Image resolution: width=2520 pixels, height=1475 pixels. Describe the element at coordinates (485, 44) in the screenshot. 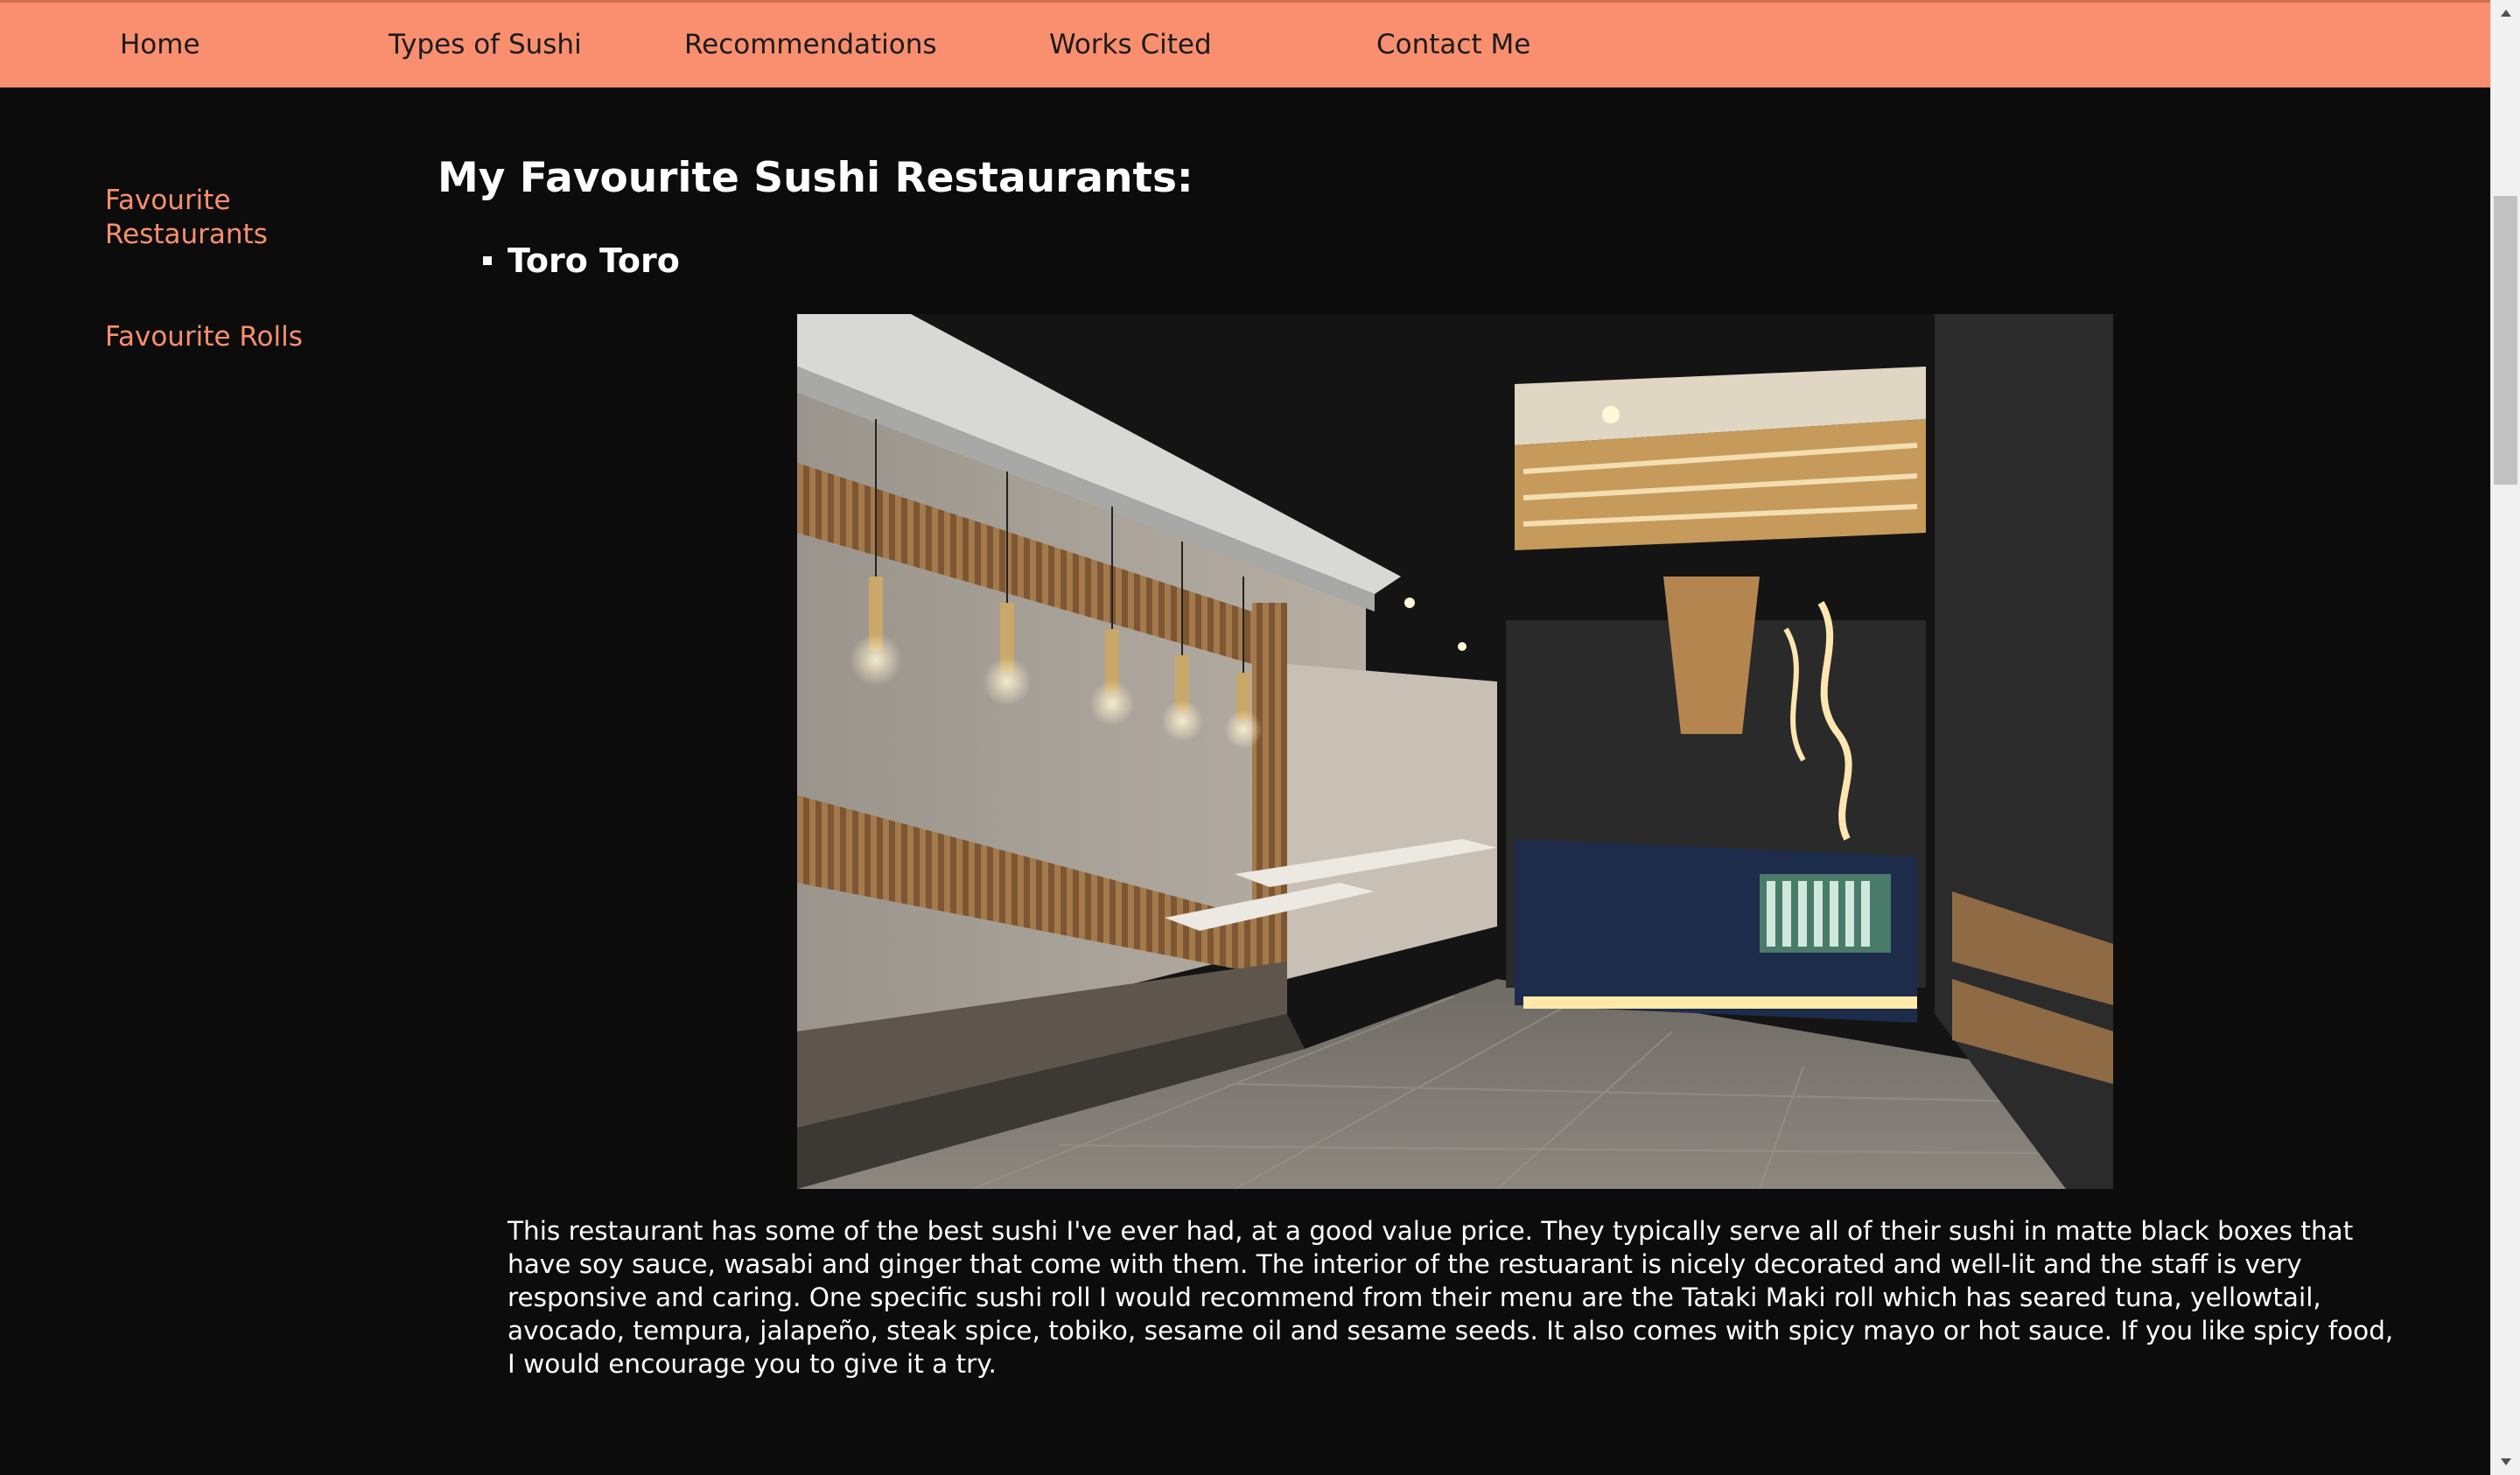

I see `nav-item-types-of-sushi: Types of Sushi` at that location.